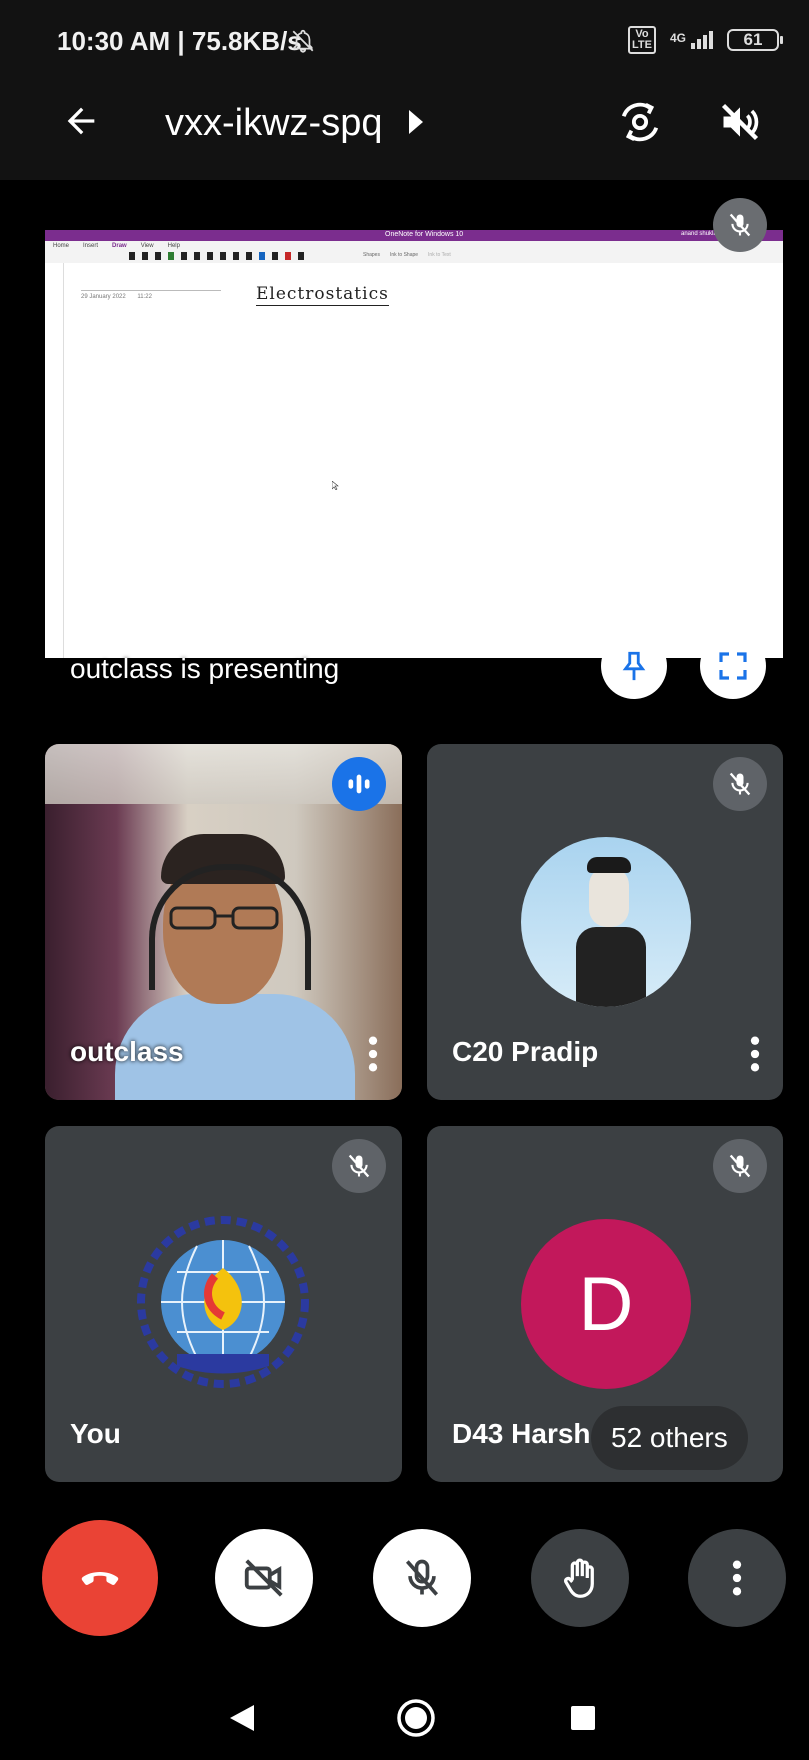 This screenshot has width=809, height=1760. Describe the element at coordinates (677, 38) in the screenshot. I see `network-type: 4G` at that location.